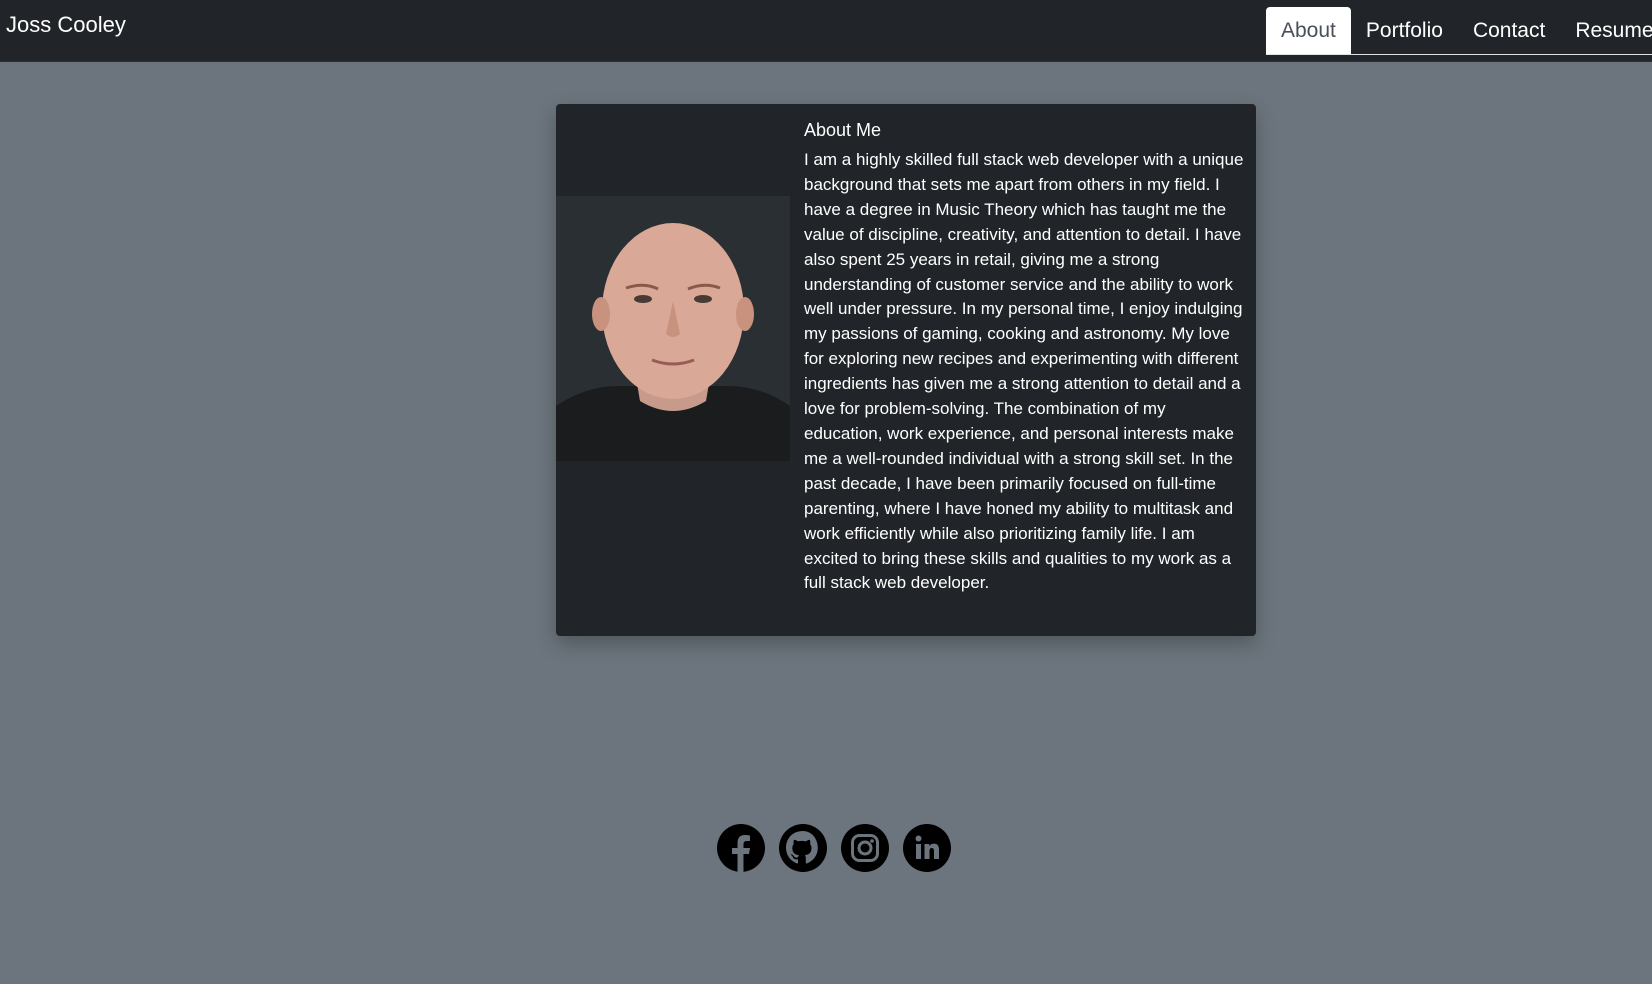 The width and height of the screenshot is (1652, 984). What do you see at coordinates (741, 848) in the screenshot?
I see `facebook-icon` at bounding box center [741, 848].